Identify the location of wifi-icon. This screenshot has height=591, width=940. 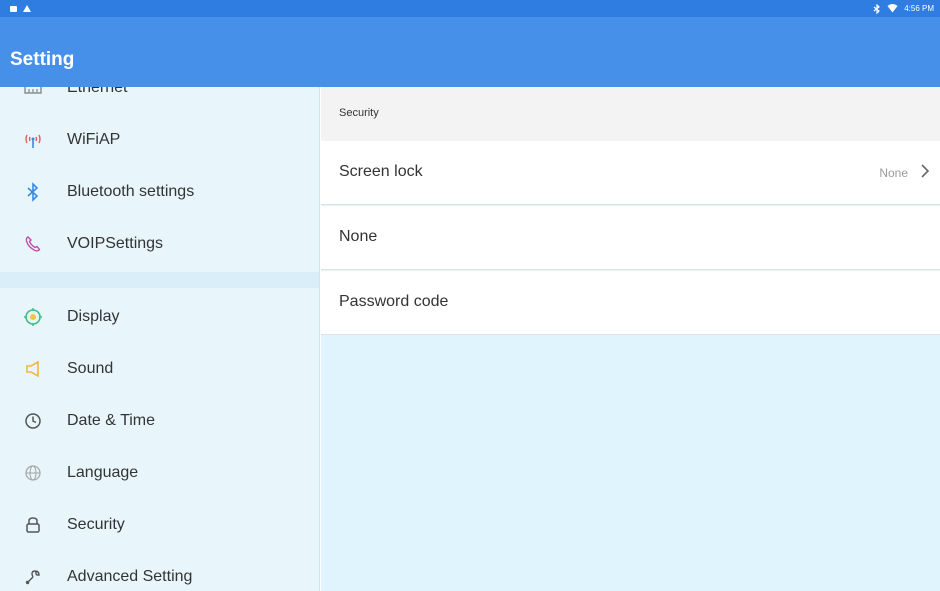
(892, 8).